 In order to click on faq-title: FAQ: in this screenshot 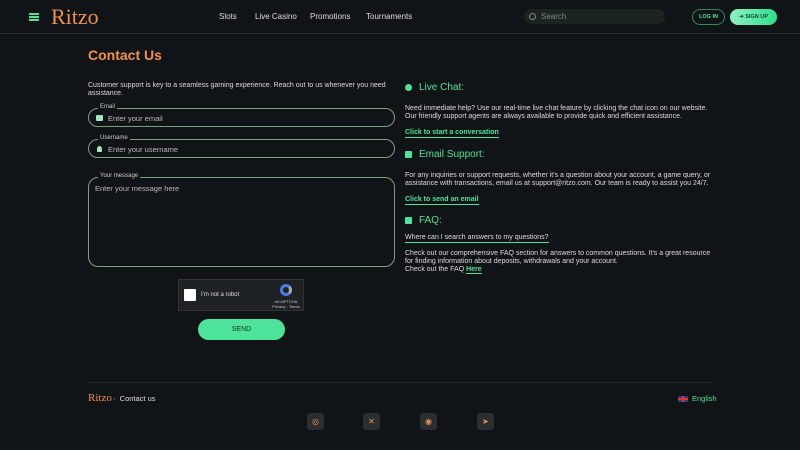, I will do `click(430, 220)`.